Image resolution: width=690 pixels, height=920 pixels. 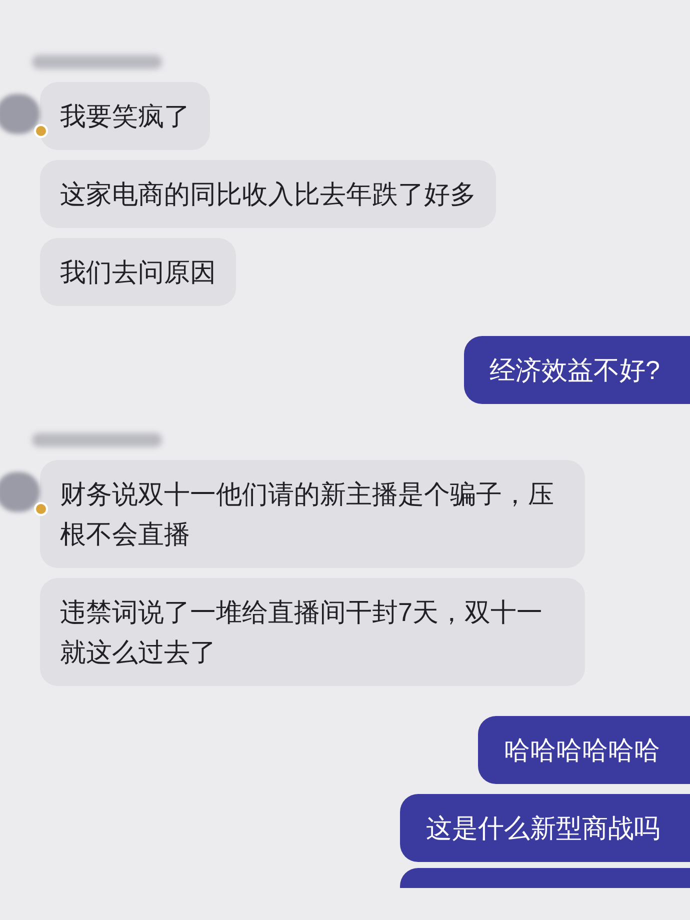 What do you see at coordinates (312, 514) in the screenshot?
I see `message-bubble: 财务说双十一他们请的新主播是个骗子，压根不会直播` at bounding box center [312, 514].